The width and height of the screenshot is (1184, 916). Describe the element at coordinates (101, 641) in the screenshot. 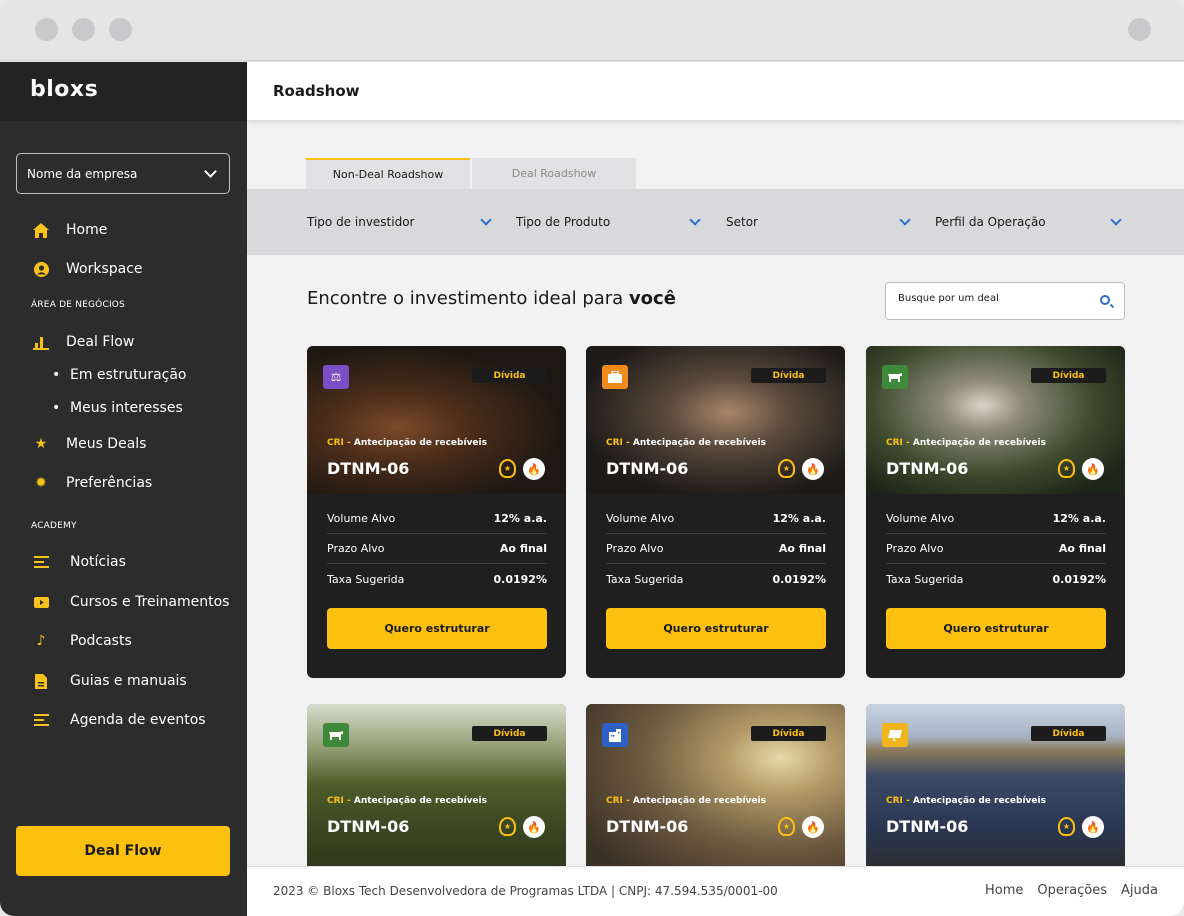

I see `sidebar-item-label: Podcasts` at that location.